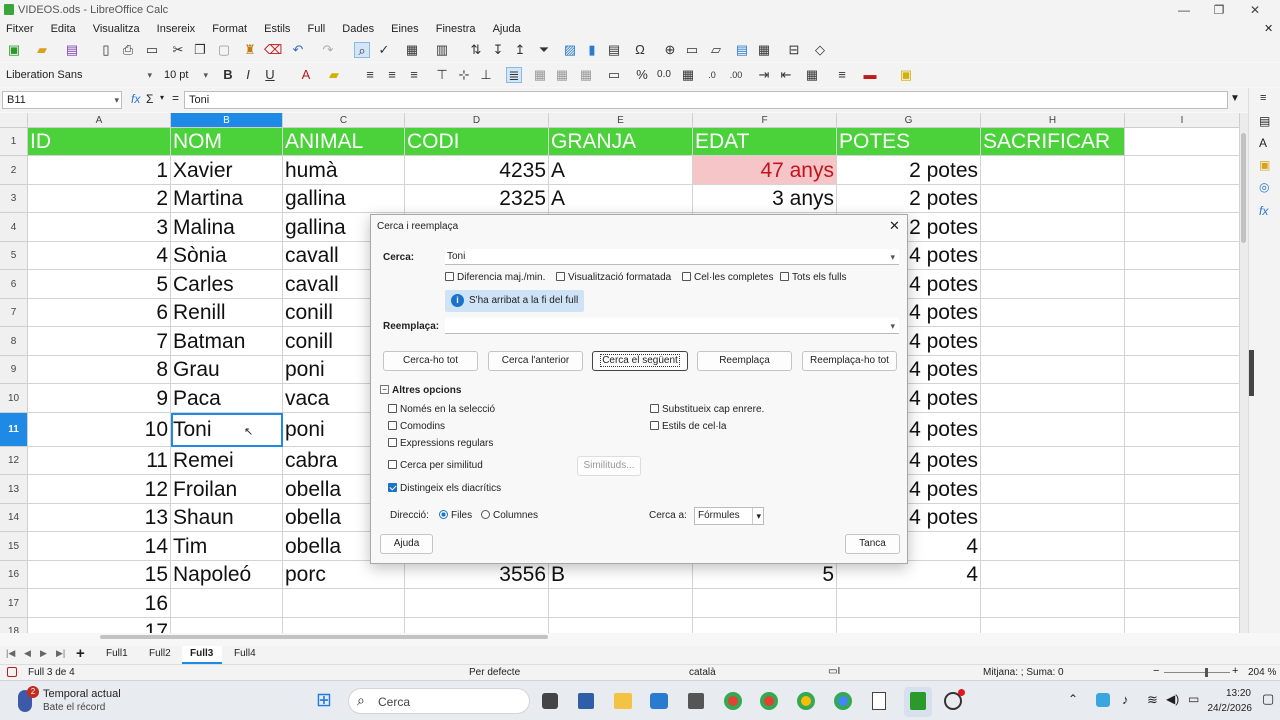 This screenshot has height=720, width=1280. Describe the element at coordinates (202, 655) in the screenshot. I see `tab-full3: Full3` at that location.